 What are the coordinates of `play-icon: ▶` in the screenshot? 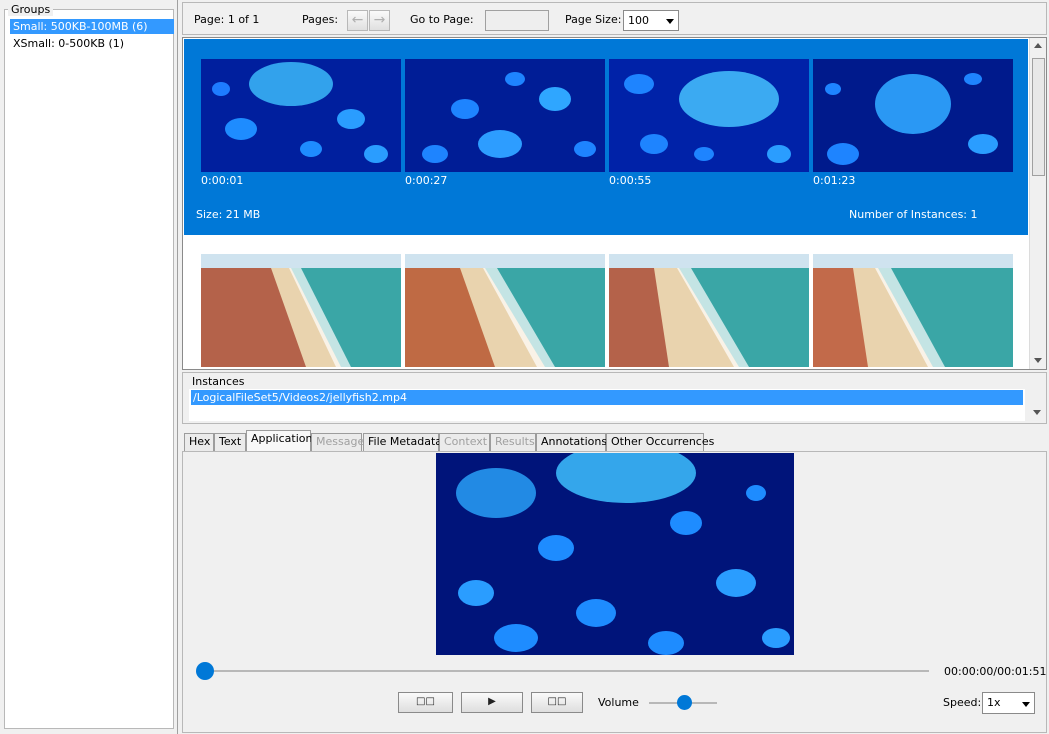 It's located at (492, 701).